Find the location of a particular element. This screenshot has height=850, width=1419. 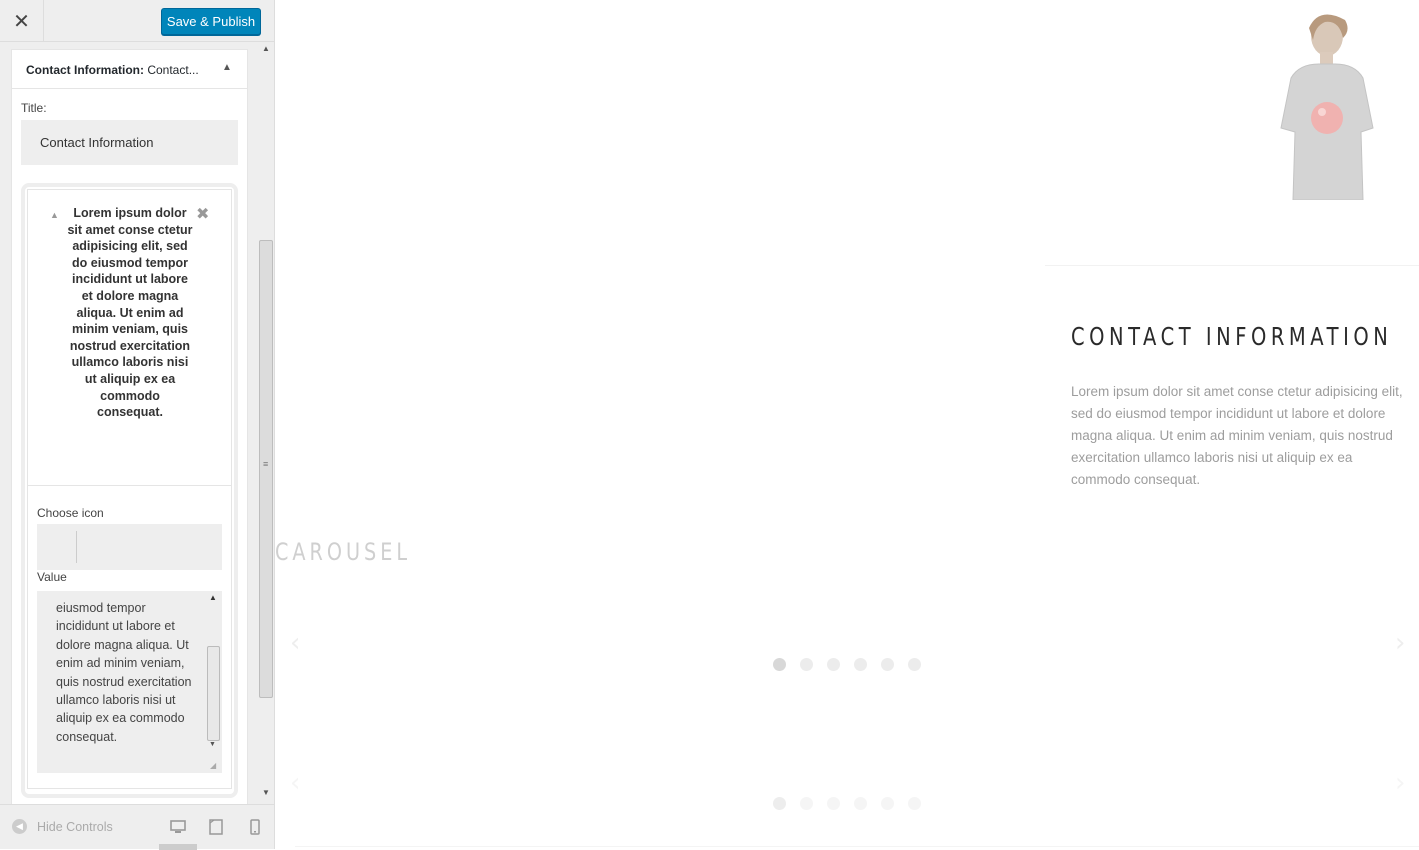

carousel-next-icon-2: › is located at coordinates (1400, 783).